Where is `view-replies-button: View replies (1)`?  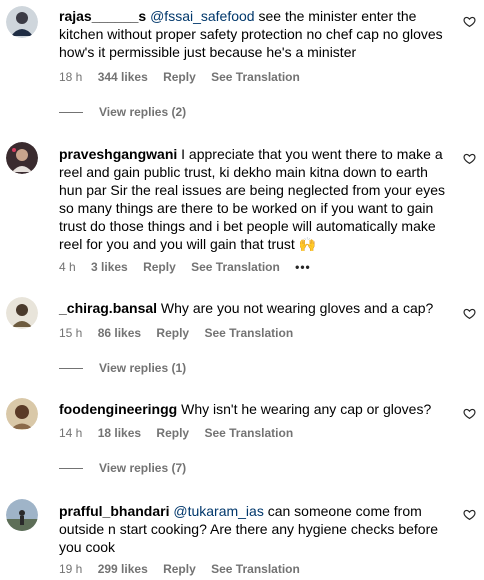
view-replies-button: View replies (1) is located at coordinates (122, 368).